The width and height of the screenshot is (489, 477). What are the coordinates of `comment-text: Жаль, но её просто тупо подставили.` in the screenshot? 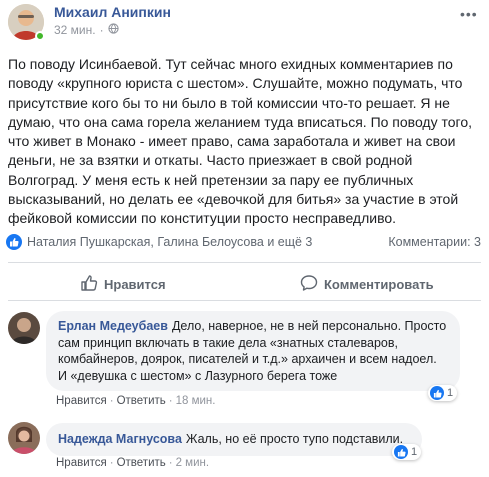 It's located at (294, 439).